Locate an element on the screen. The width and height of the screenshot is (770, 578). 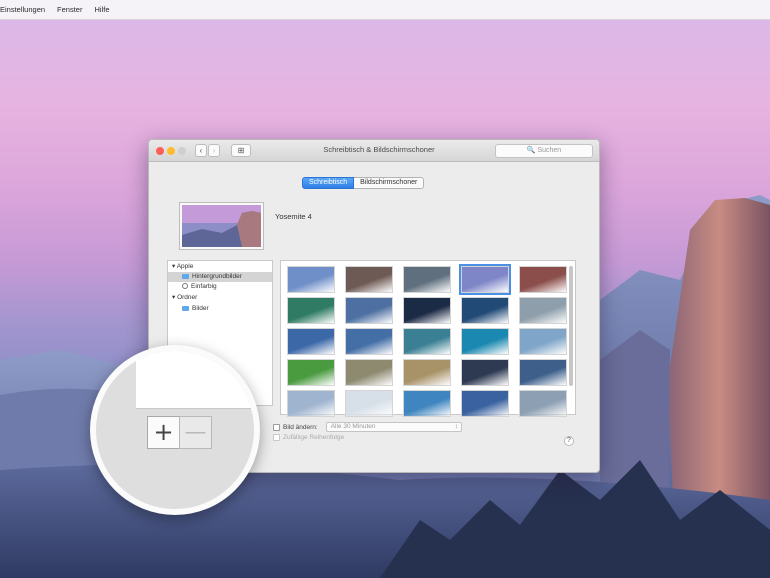
minimize-window-button is located at coordinates (171, 151).